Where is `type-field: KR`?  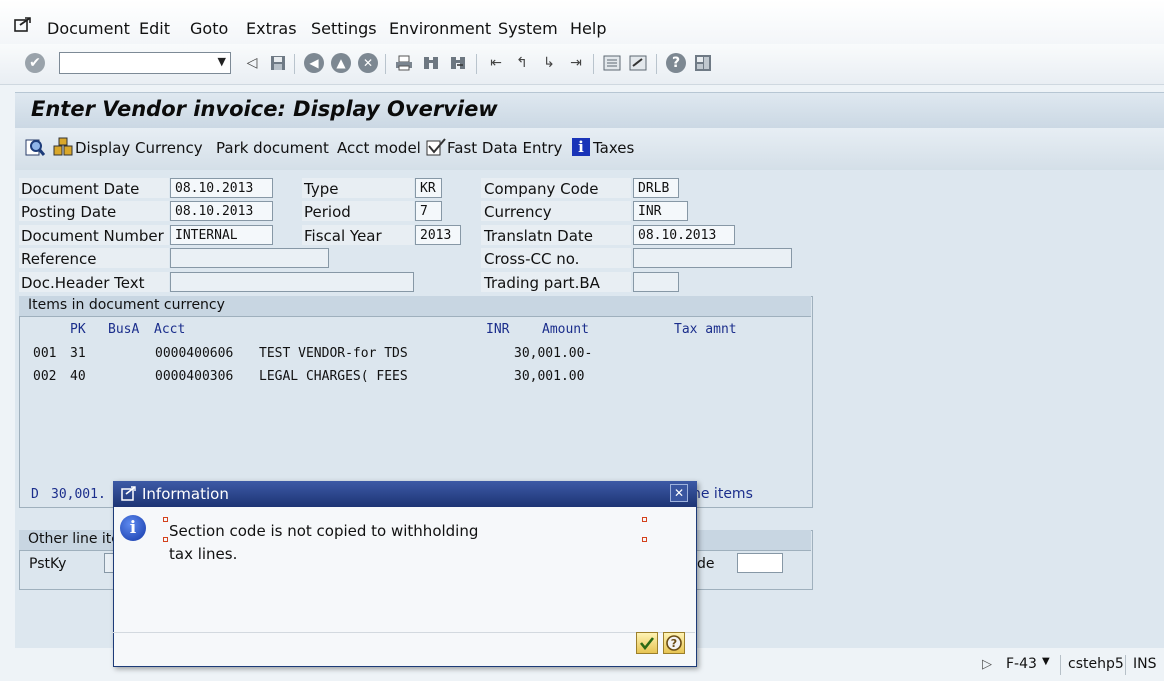 type-field: KR is located at coordinates (428, 188).